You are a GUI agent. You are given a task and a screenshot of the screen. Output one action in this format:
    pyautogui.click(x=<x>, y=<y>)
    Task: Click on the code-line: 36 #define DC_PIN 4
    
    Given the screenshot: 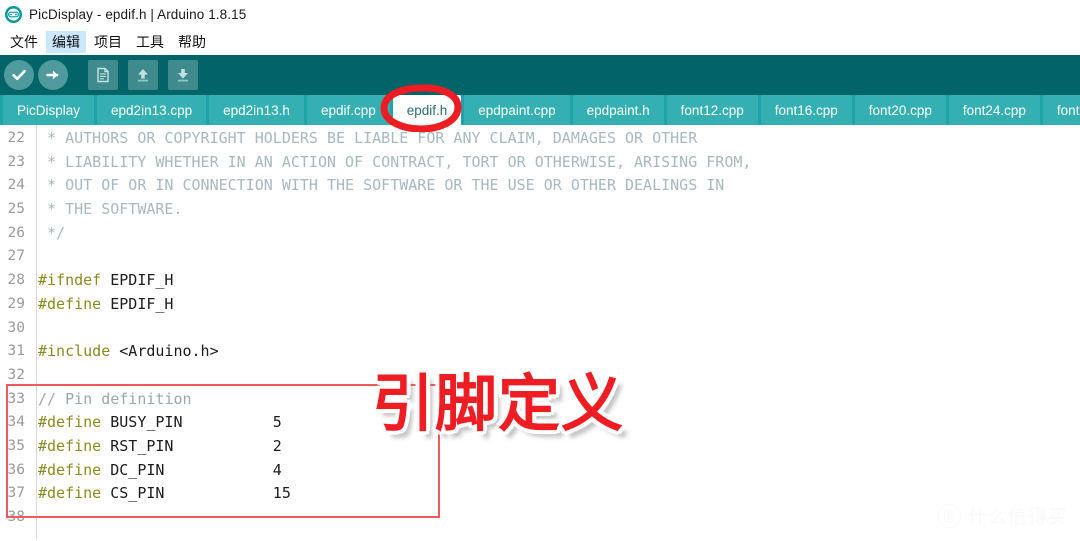 What is the action you would take?
    pyautogui.click(x=540, y=471)
    